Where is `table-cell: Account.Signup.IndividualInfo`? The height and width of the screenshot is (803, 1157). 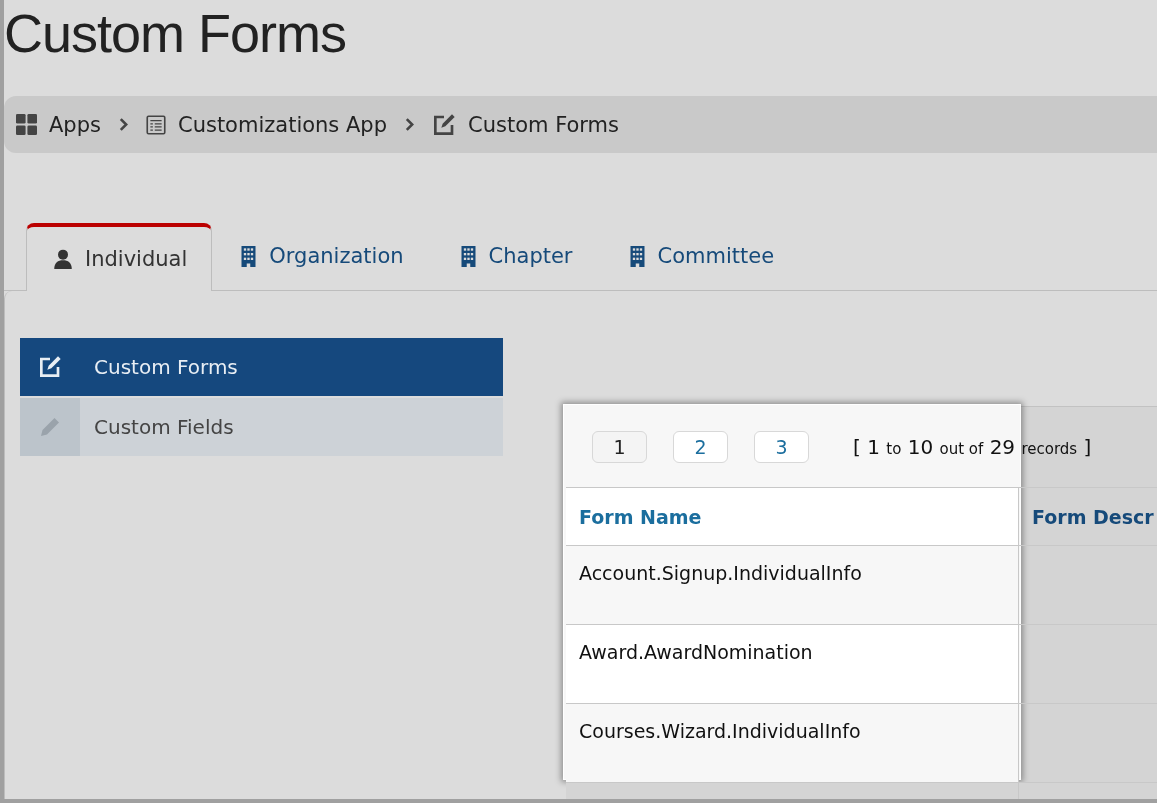
table-cell: Account.Signup.IndividualInfo is located at coordinates (792, 585).